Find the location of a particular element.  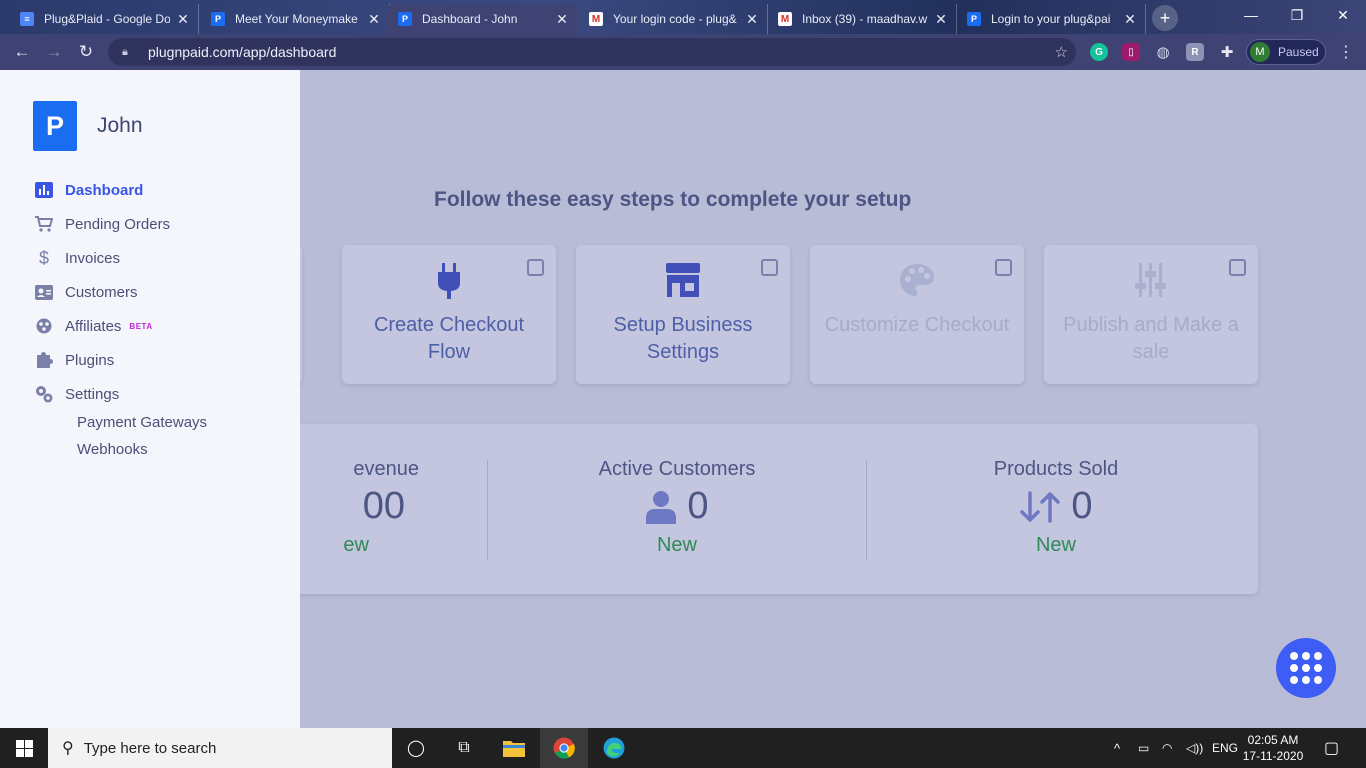

tab-title: Login to your plug&pai is located at coordinates (1051, 19).